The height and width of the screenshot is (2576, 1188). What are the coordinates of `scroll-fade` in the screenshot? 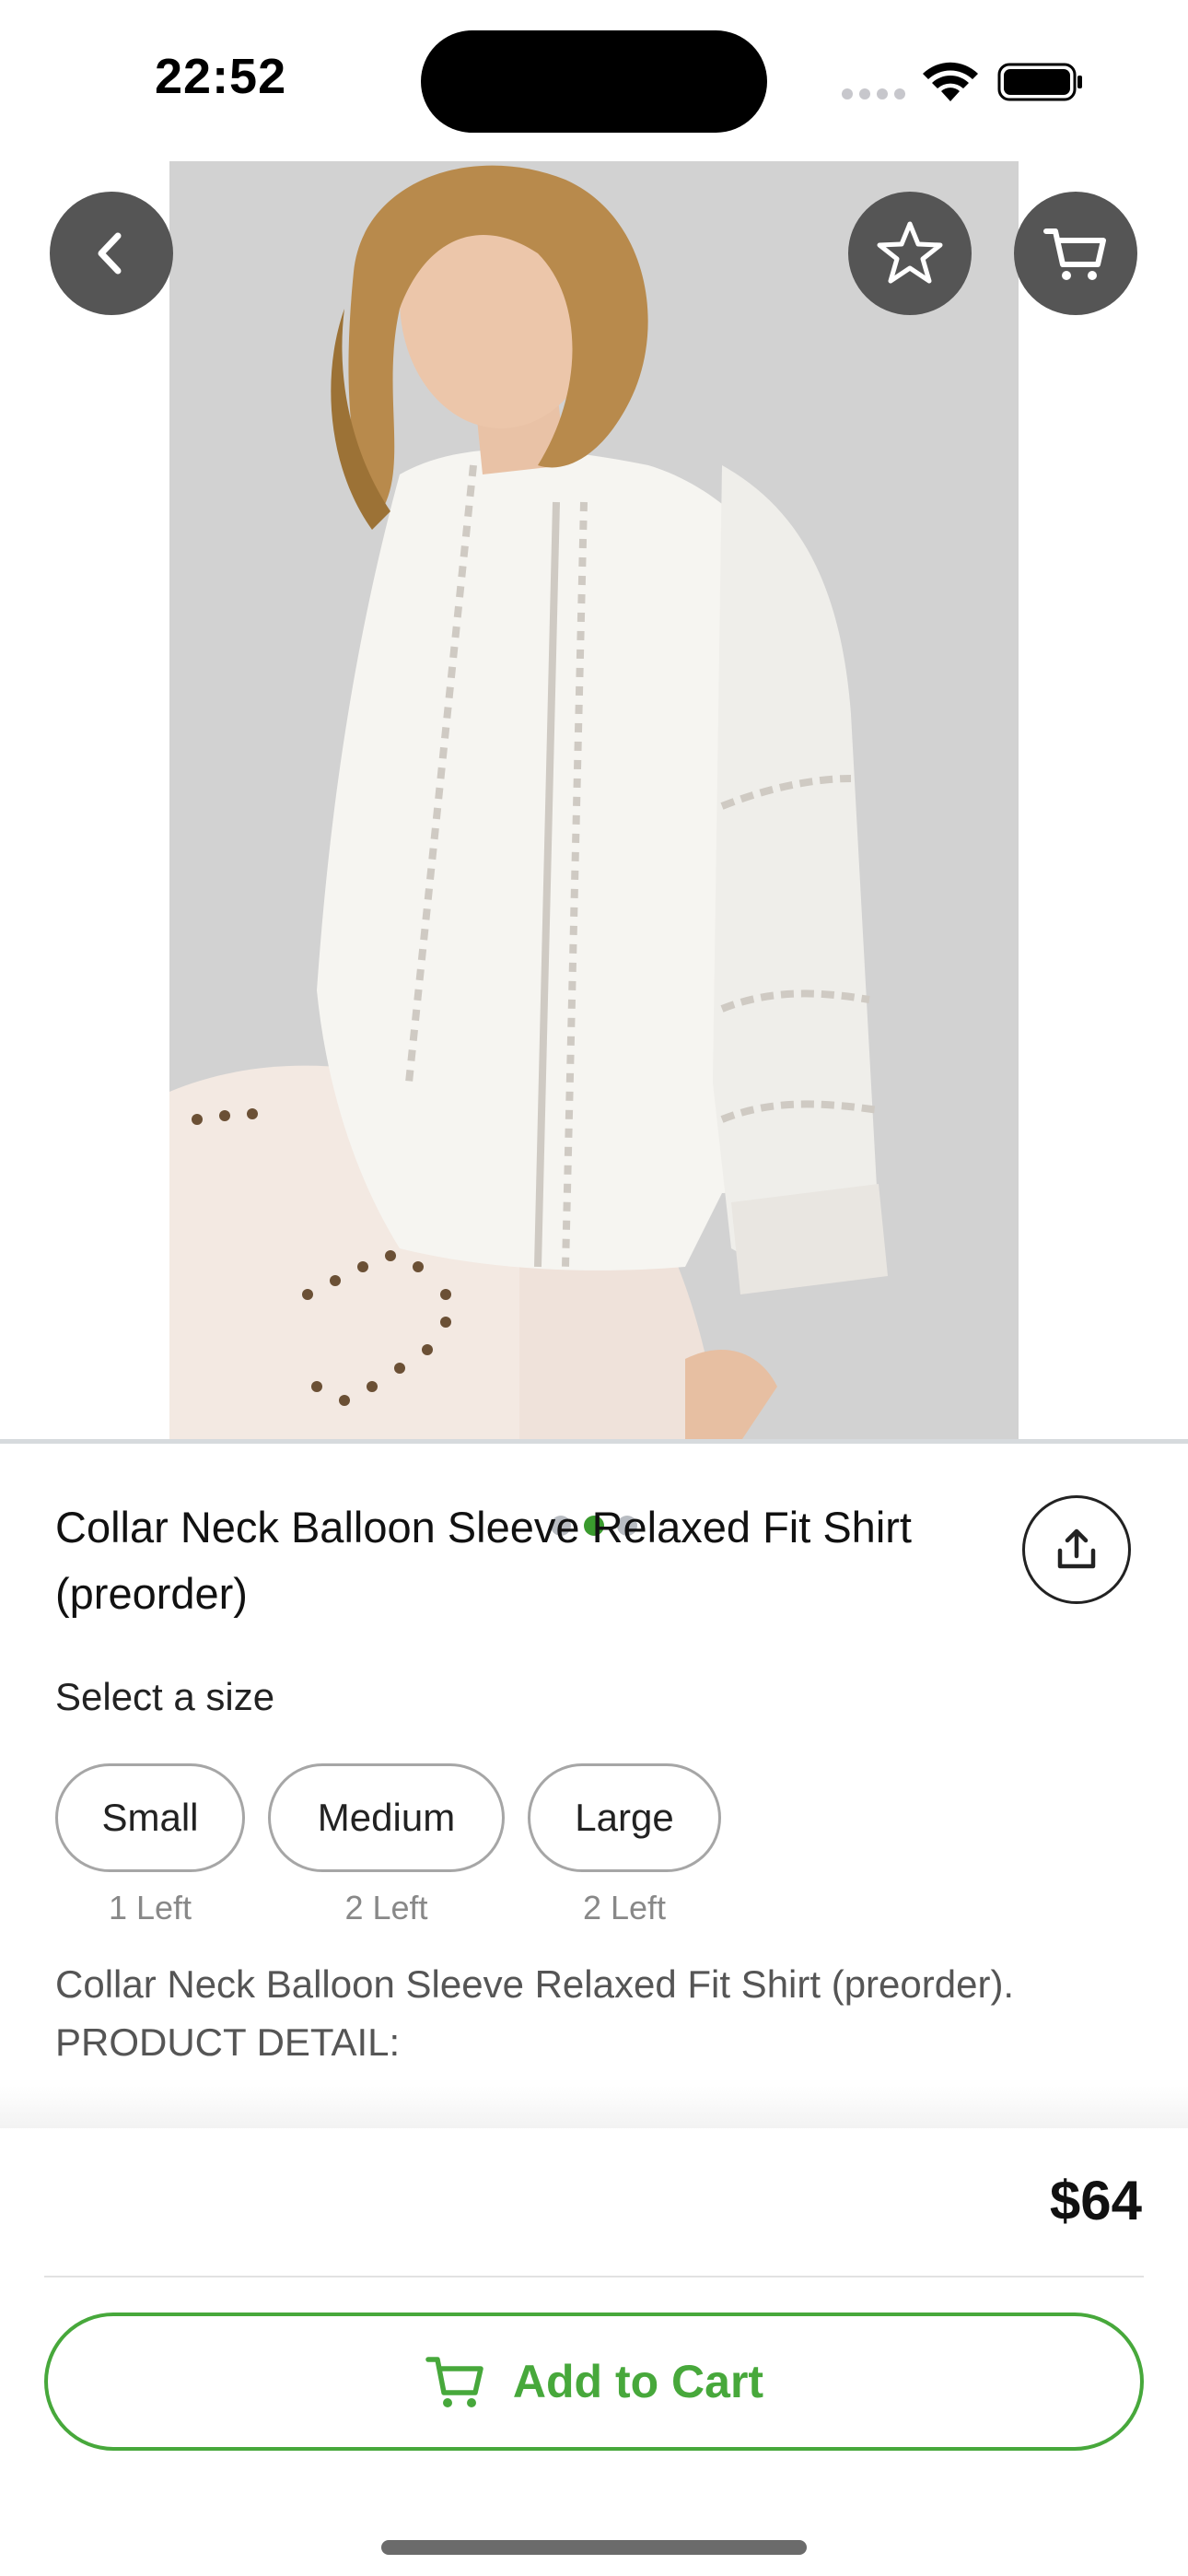 It's located at (594, 2109).